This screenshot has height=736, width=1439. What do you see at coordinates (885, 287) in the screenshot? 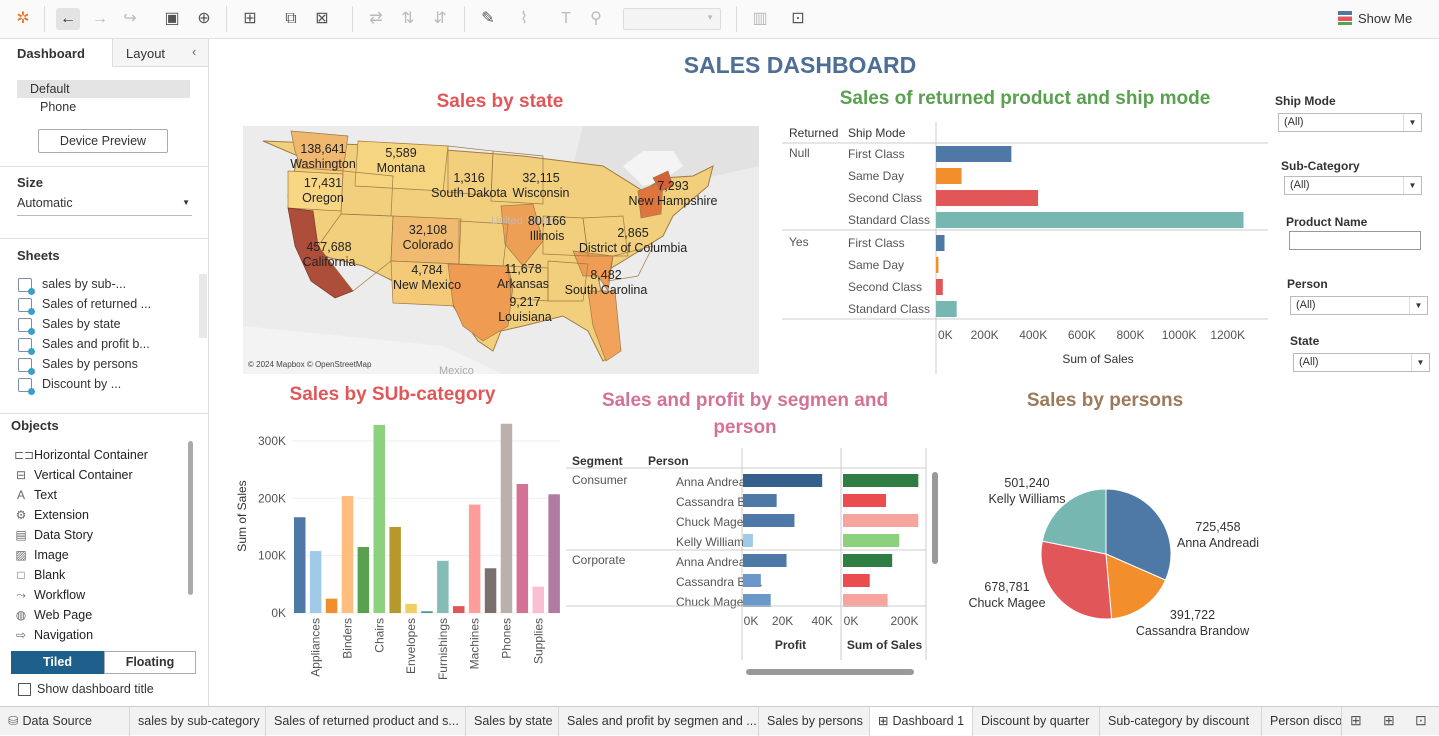
I see `ship-mode-label: Second Class` at bounding box center [885, 287].